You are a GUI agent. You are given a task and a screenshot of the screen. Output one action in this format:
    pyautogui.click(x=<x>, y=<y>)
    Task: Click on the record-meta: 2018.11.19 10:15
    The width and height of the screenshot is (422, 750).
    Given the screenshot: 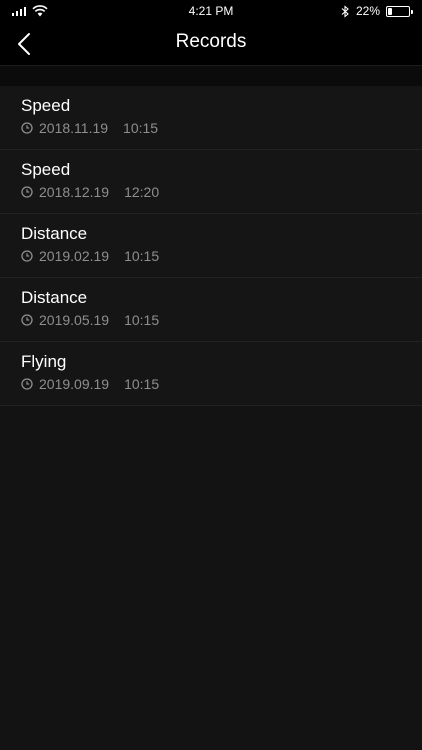 What is the action you would take?
    pyautogui.click(x=89, y=128)
    